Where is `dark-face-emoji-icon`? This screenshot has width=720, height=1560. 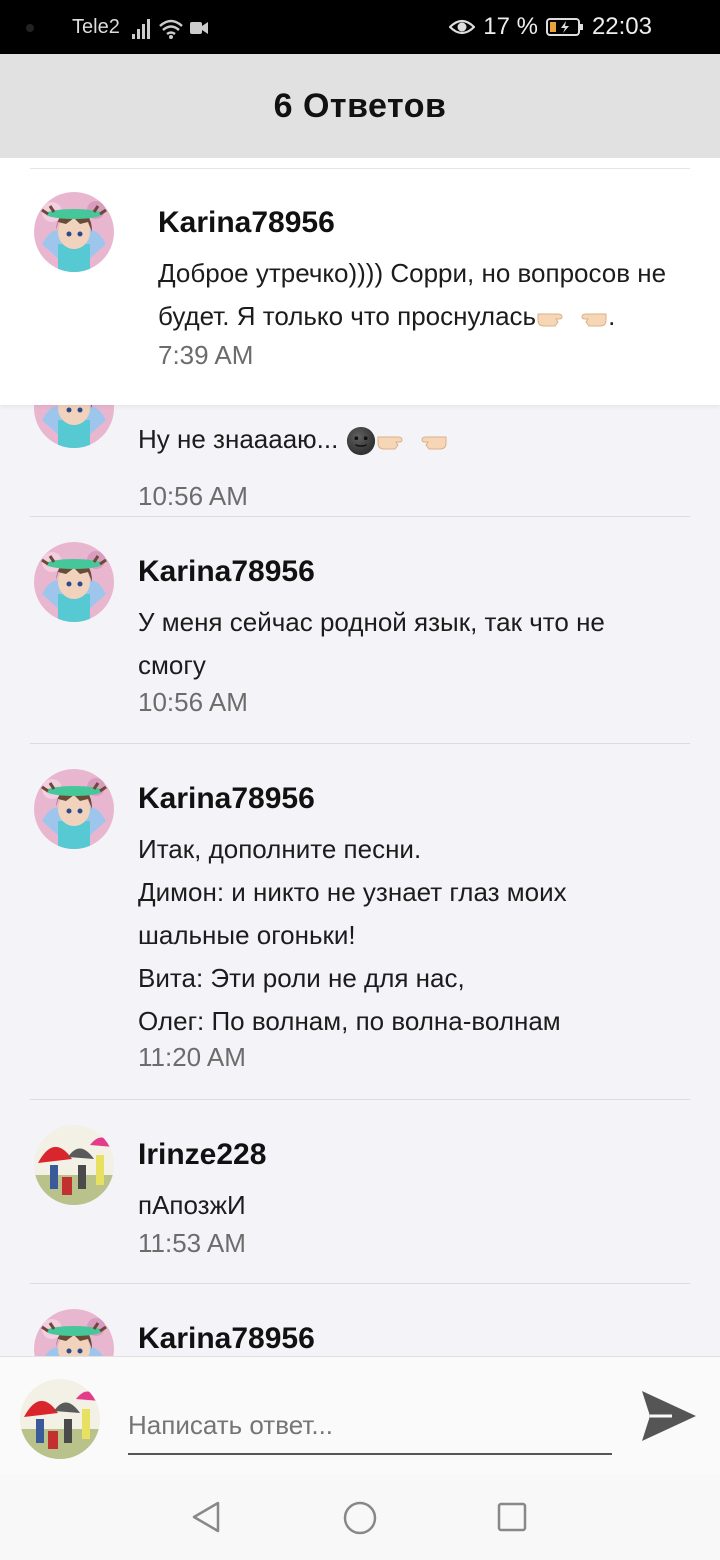 dark-face-emoji-icon is located at coordinates (361, 441).